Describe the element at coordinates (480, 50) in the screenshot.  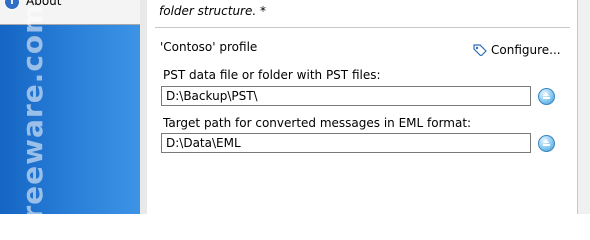
I see `tag-icon` at that location.